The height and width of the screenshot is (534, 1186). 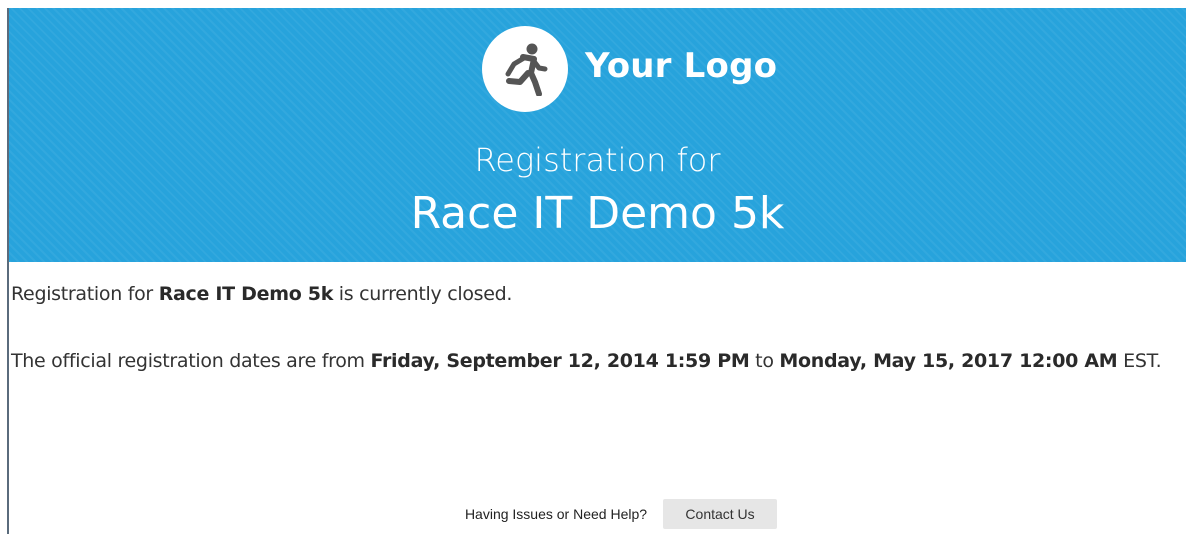 What do you see at coordinates (597, 160) in the screenshot?
I see `registration-for-heading: Registration for` at bounding box center [597, 160].